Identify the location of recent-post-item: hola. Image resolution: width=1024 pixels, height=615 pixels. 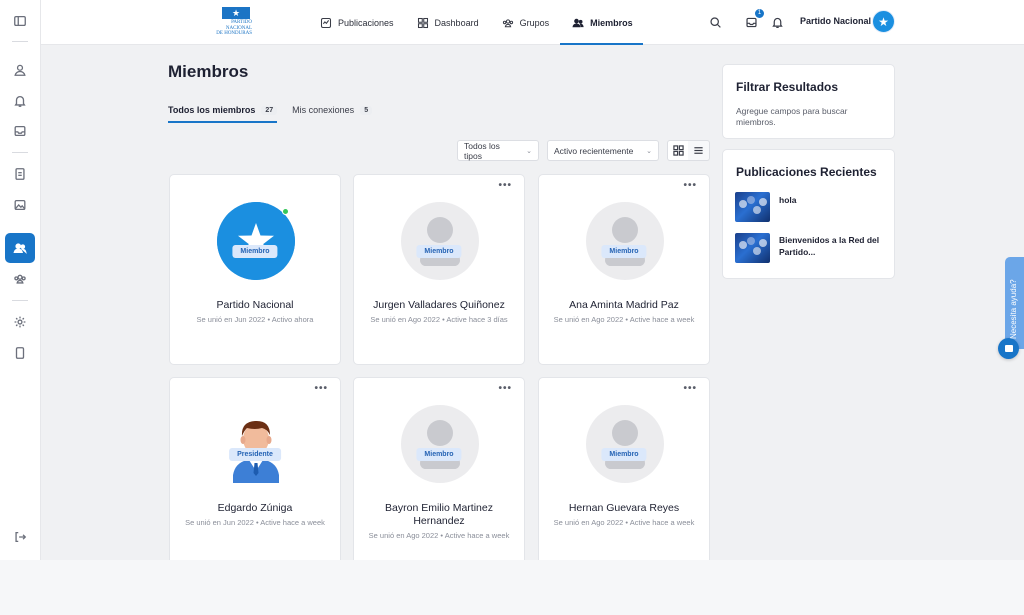
(812, 207).